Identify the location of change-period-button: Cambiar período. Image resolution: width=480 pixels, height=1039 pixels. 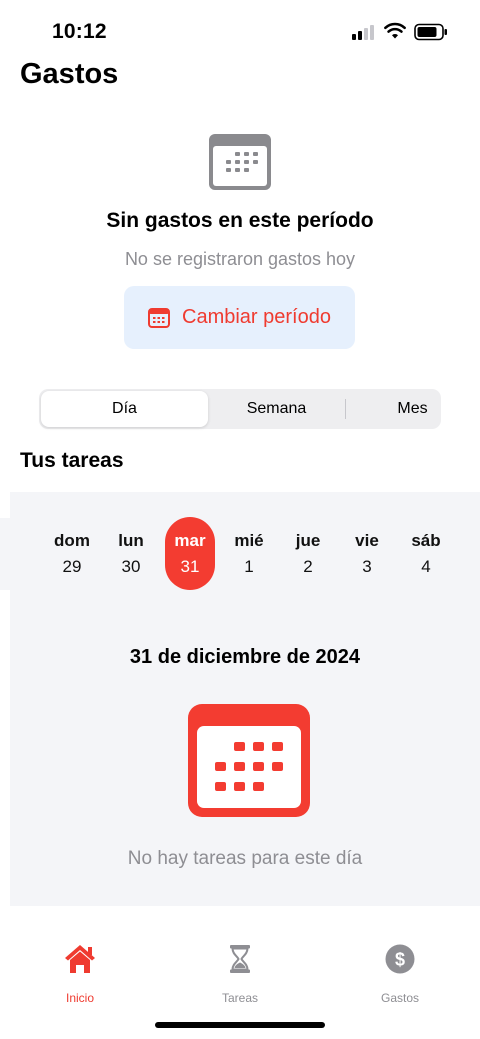
(239, 317).